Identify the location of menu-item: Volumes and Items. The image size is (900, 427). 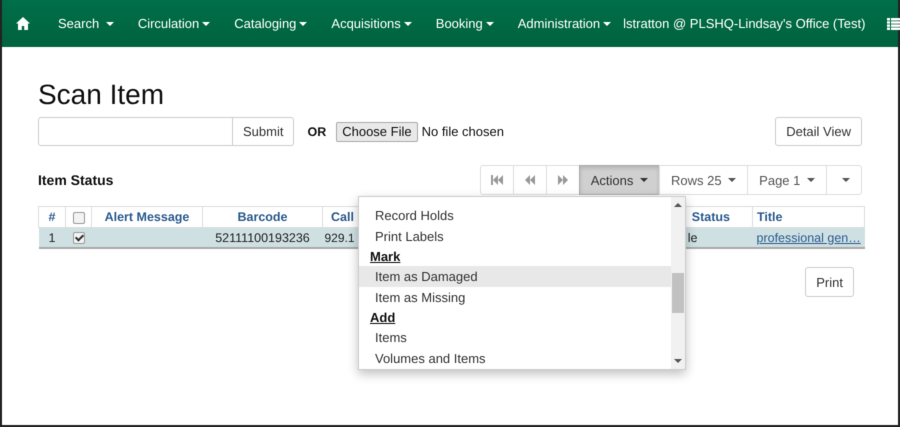
(515, 358).